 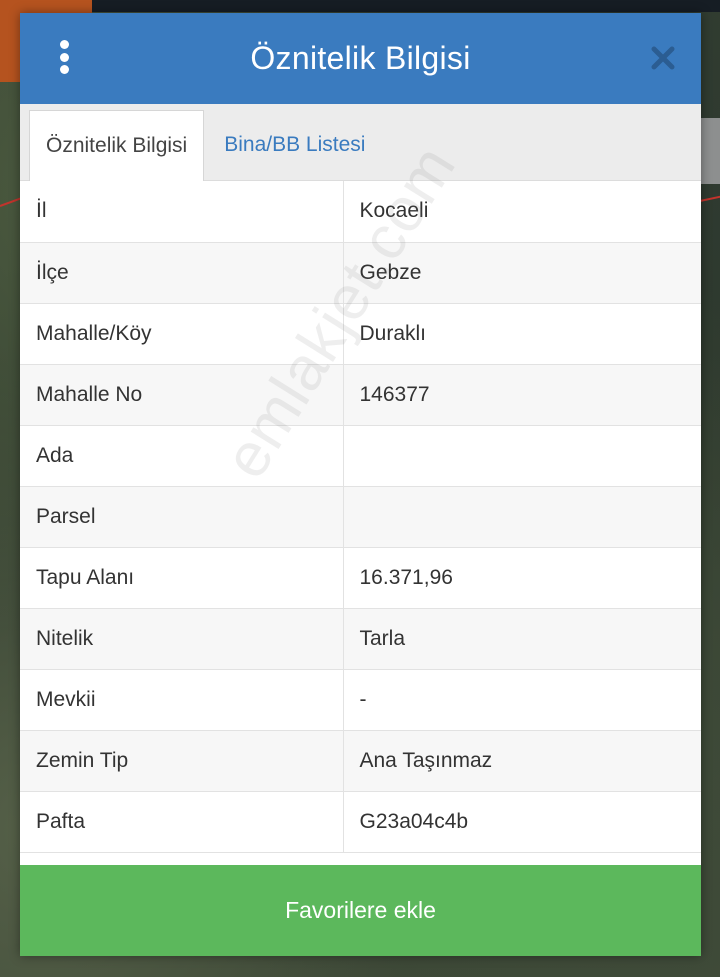 I want to click on table-row: Tapu Alanı 16.371,96, so click(x=360, y=578).